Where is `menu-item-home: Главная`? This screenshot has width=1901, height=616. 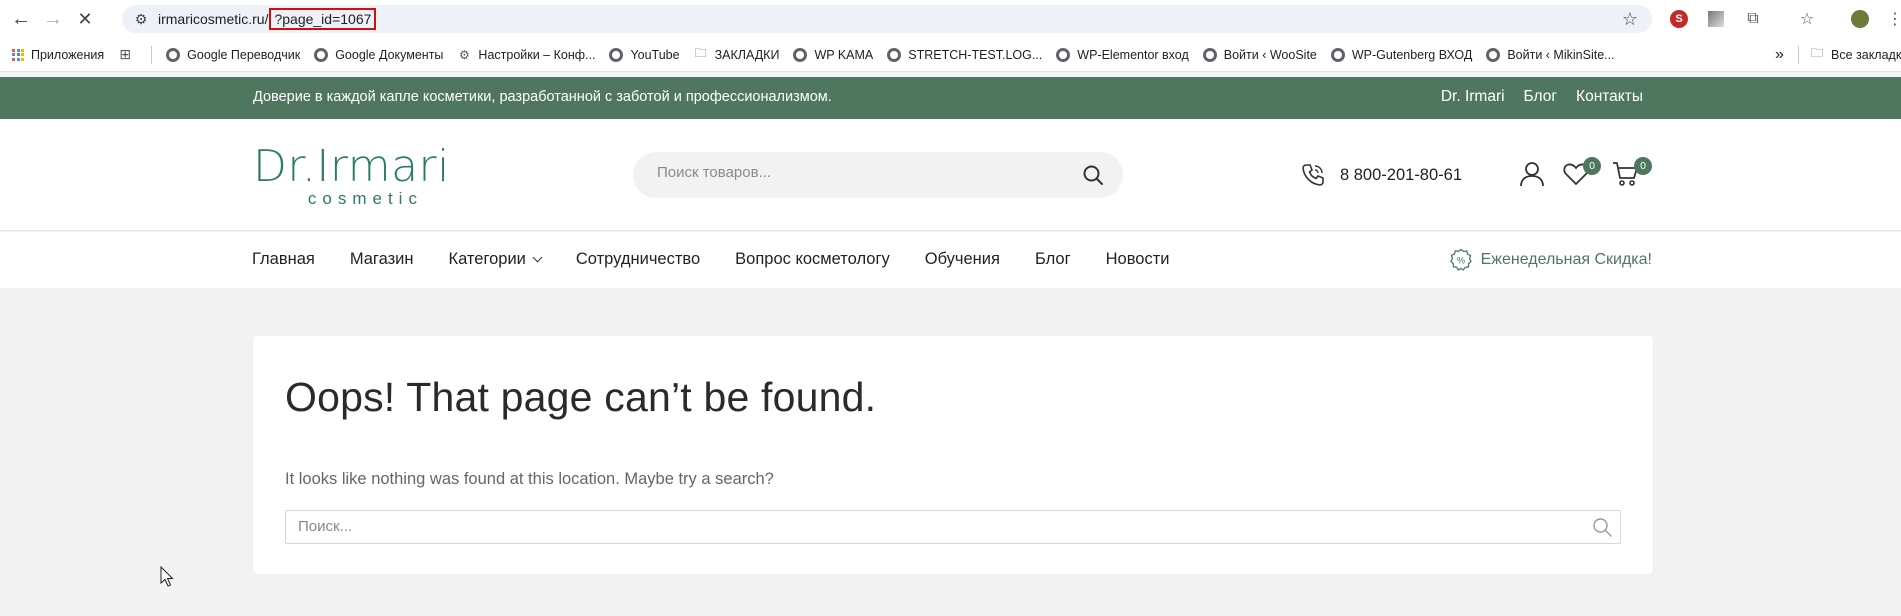
menu-item-home: Главная is located at coordinates (283, 259).